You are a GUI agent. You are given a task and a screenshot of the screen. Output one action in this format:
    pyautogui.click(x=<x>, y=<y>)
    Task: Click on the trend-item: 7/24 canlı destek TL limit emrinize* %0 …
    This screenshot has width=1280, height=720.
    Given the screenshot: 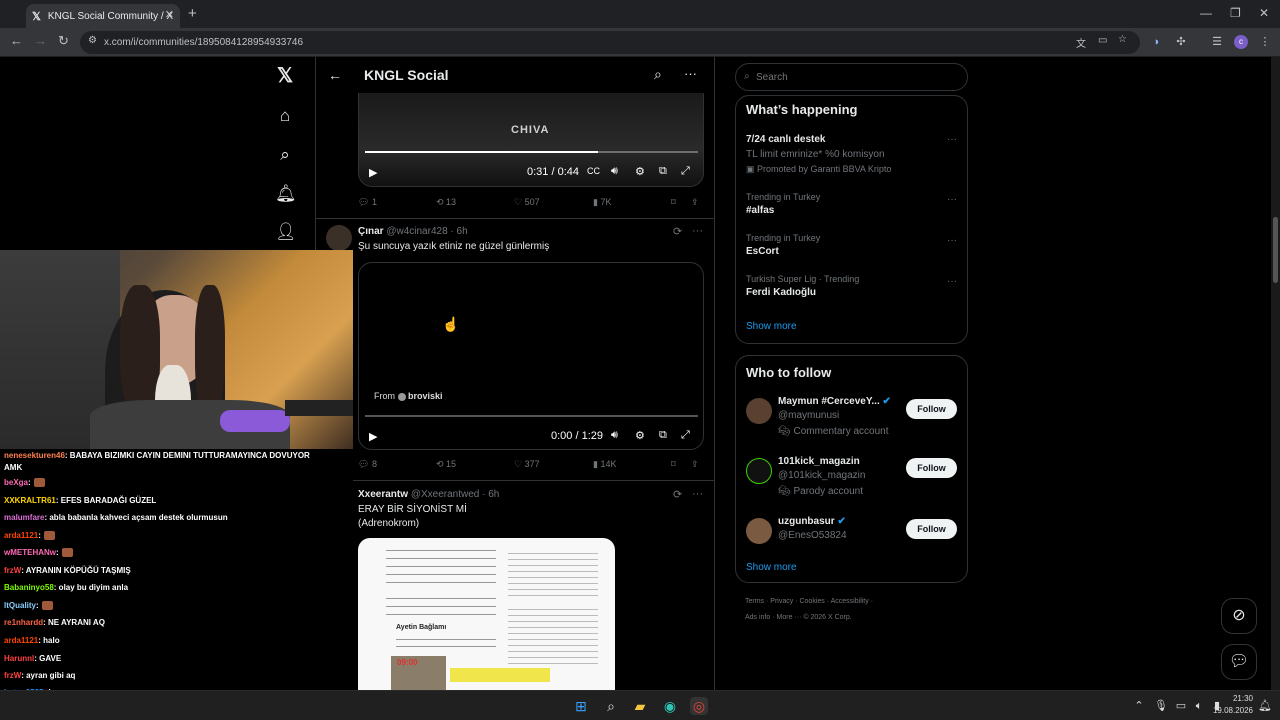 What is the action you would take?
    pyautogui.click(x=851, y=156)
    